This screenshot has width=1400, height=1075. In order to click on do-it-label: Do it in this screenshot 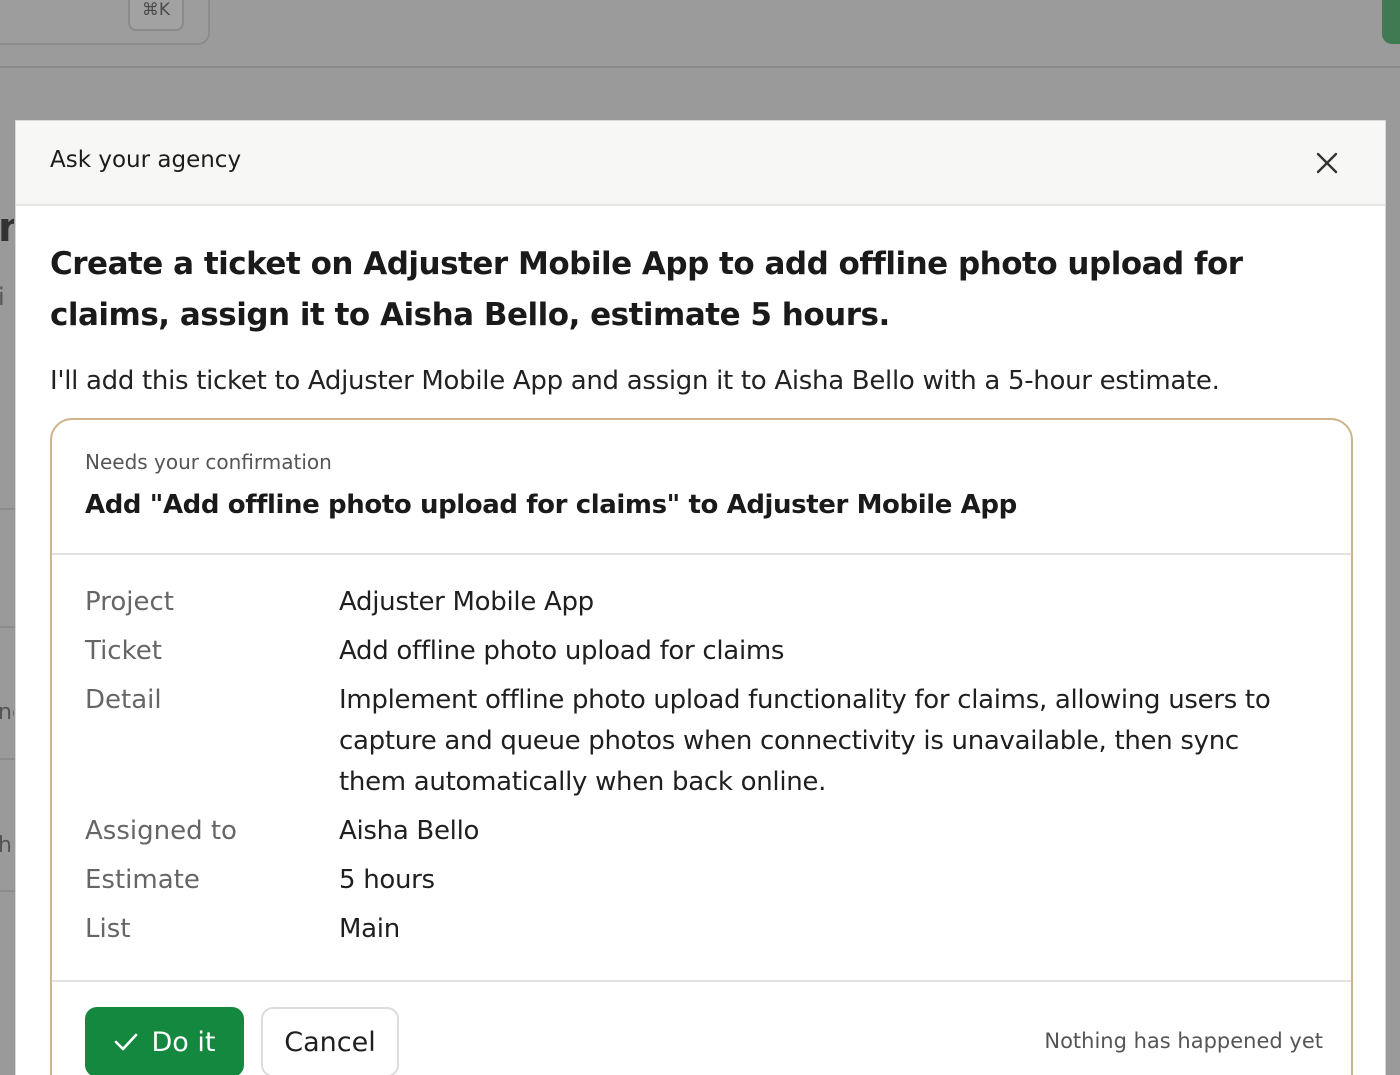, I will do `click(183, 1042)`.